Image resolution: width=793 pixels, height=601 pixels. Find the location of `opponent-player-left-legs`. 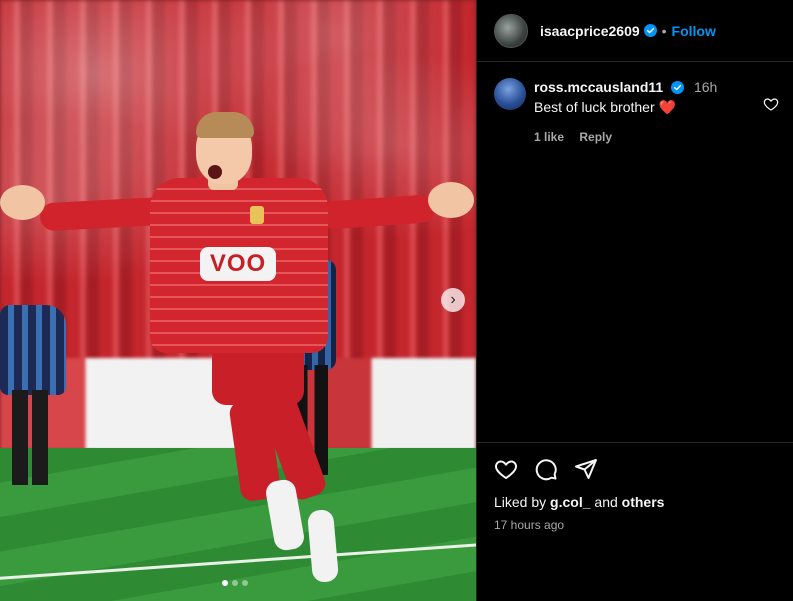

opponent-player-left-legs is located at coordinates (30, 437).